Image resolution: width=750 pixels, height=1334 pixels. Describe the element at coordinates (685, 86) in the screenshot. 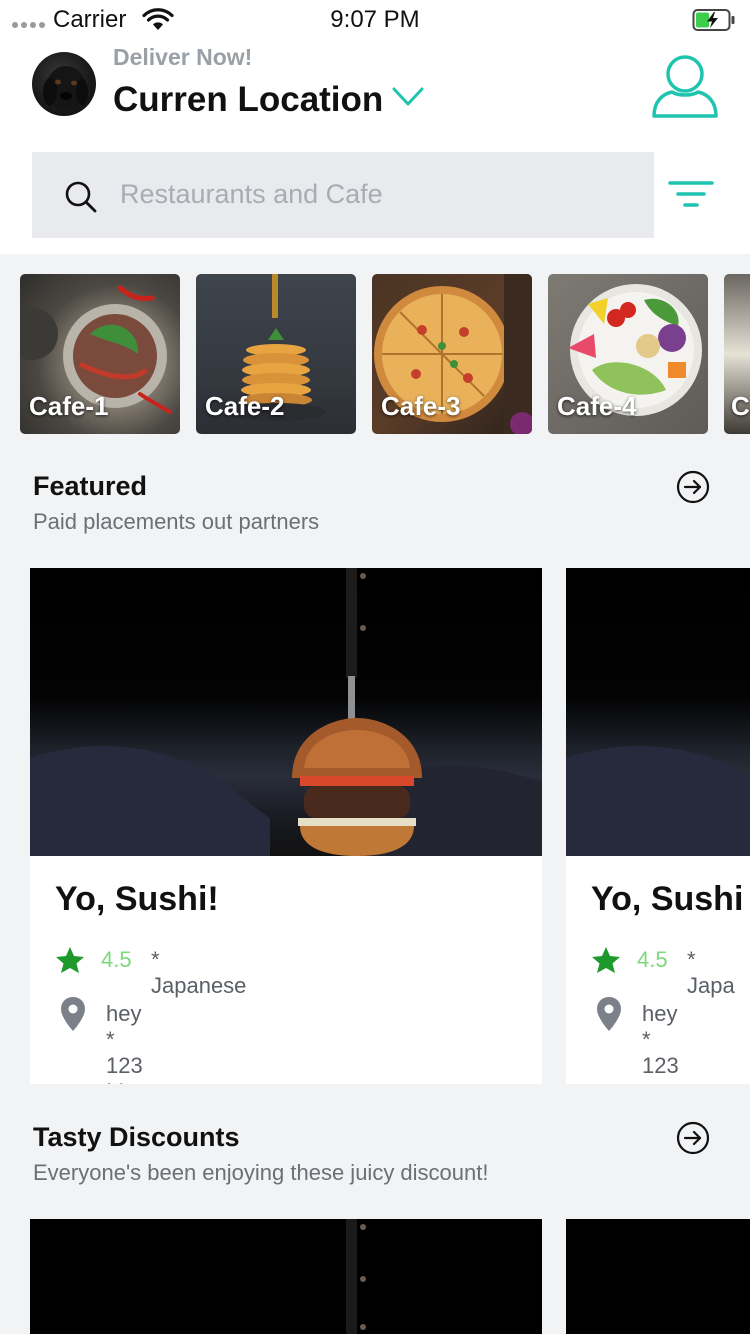

I see `profile-icon` at that location.